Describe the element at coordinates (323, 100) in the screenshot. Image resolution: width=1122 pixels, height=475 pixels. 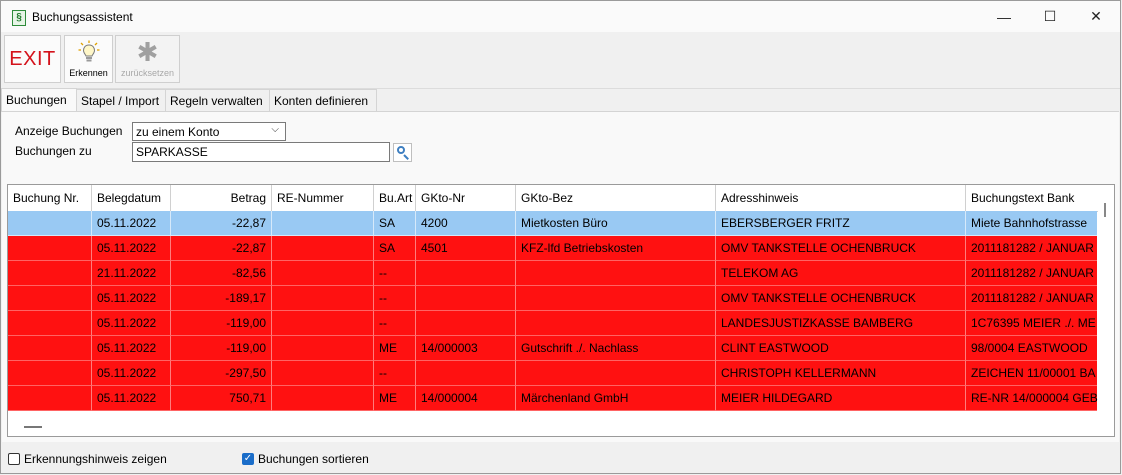
I see `tab-konten-definieren: Konten definieren` at that location.